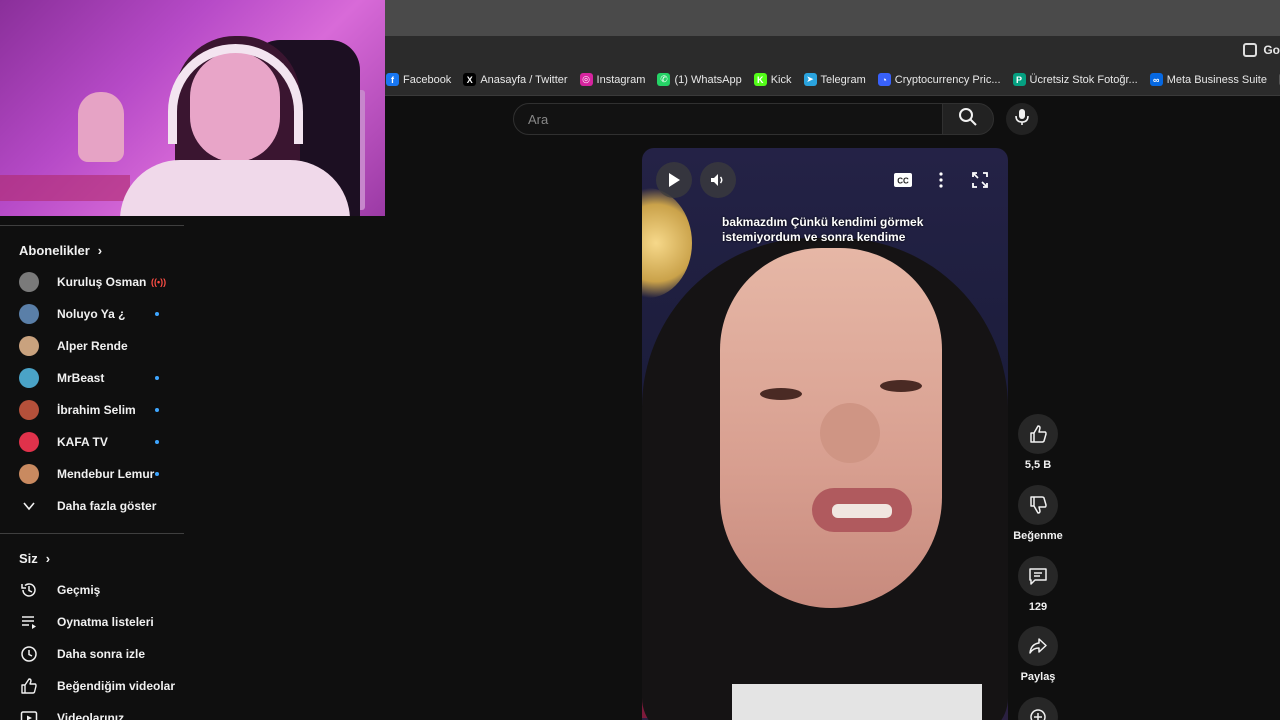 This screenshot has height=720, width=1280. I want to click on subscription-item: KAFA TV, so click(94, 442).